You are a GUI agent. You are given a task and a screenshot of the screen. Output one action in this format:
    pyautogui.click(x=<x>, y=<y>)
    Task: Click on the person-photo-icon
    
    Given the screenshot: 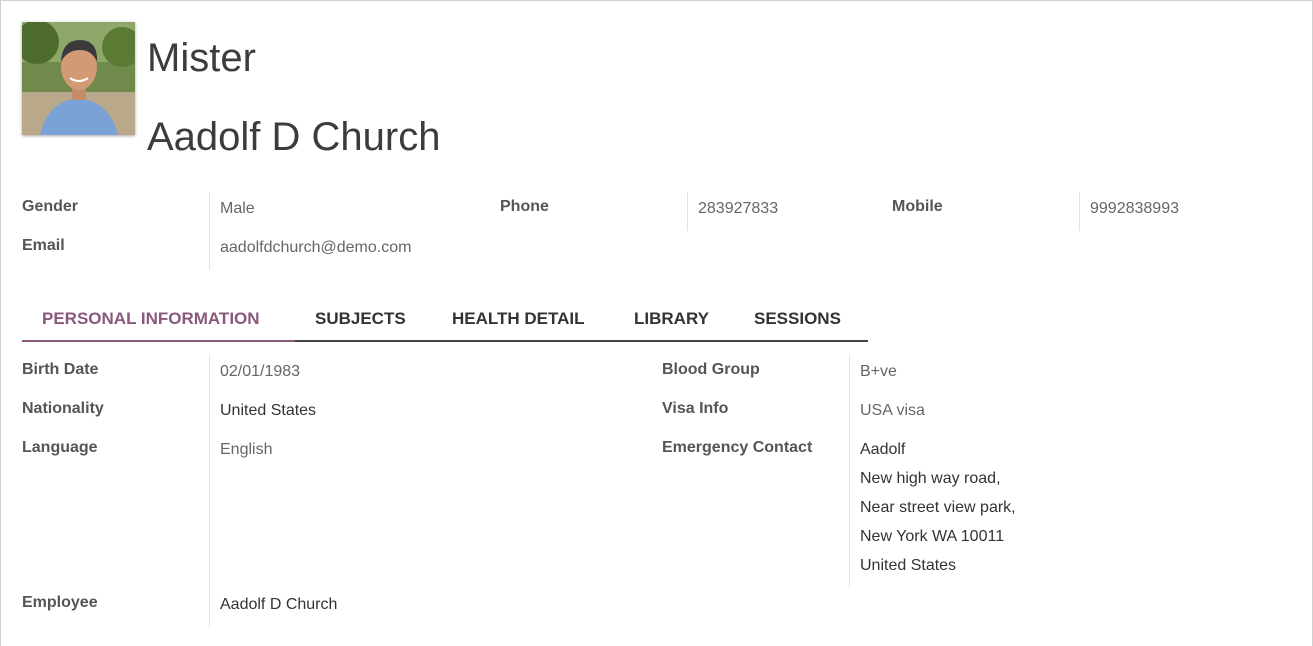 What is the action you would take?
    pyautogui.click(x=78, y=78)
    